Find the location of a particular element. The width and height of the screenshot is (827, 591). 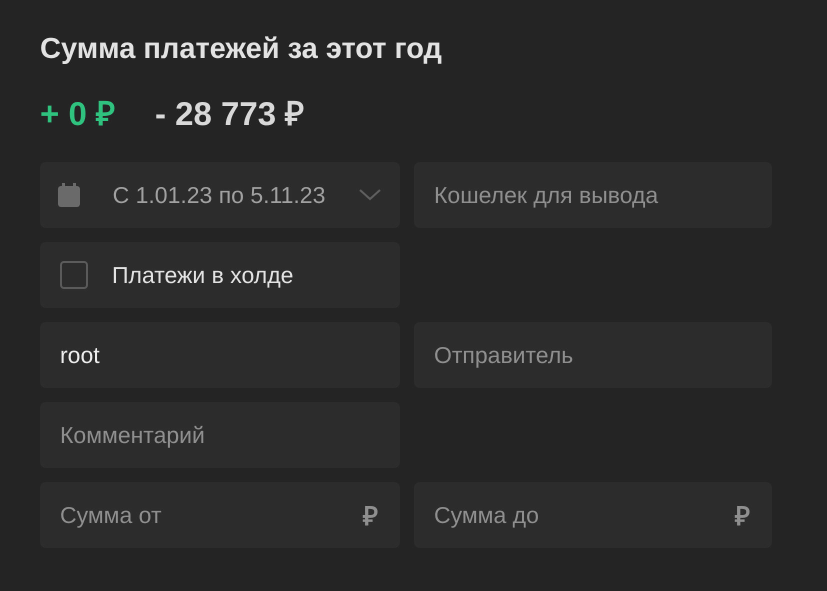

page-title: Сумма платежей за этот год is located at coordinates (241, 49).